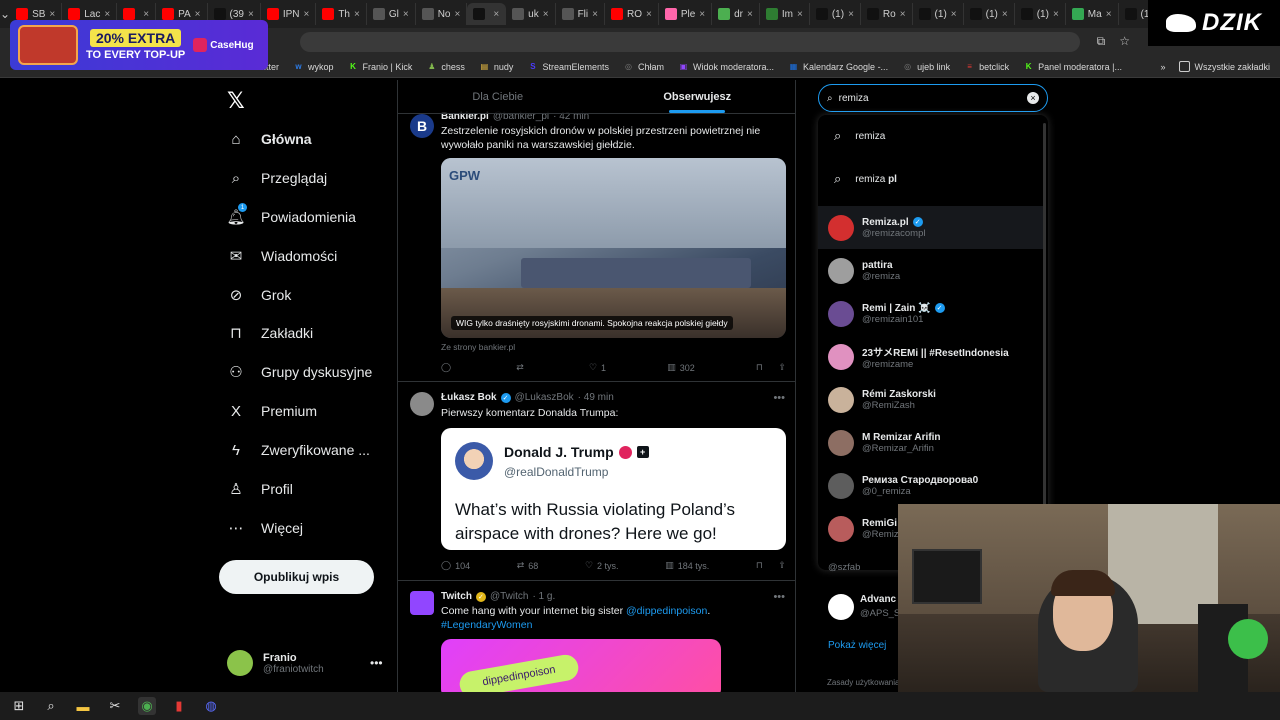 This screenshot has height=720, width=1280. I want to click on show-more-link: Pokaż więcej, so click(857, 645).